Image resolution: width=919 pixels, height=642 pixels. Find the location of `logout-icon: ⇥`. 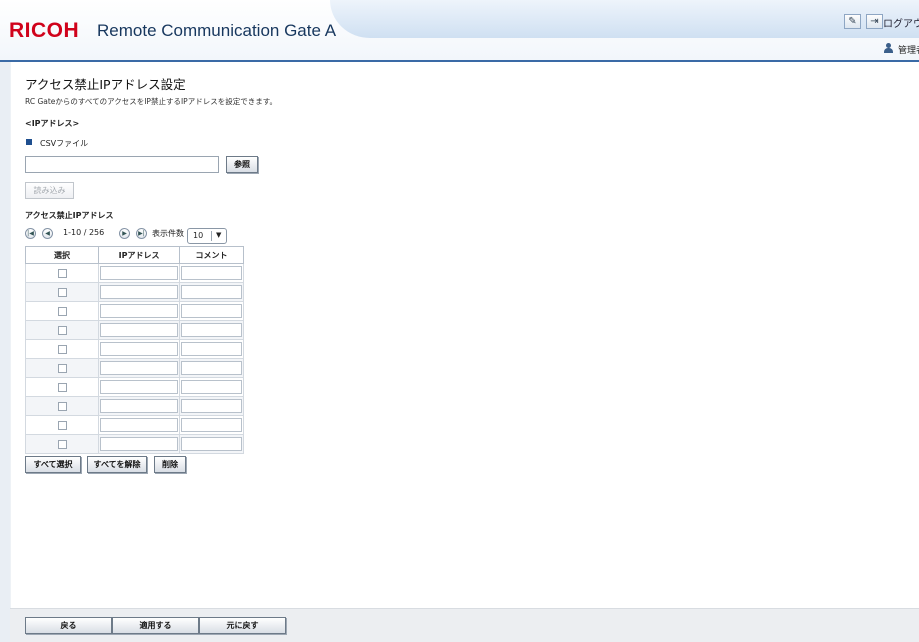

logout-icon: ⇥ is located at coordinates (874, 21).